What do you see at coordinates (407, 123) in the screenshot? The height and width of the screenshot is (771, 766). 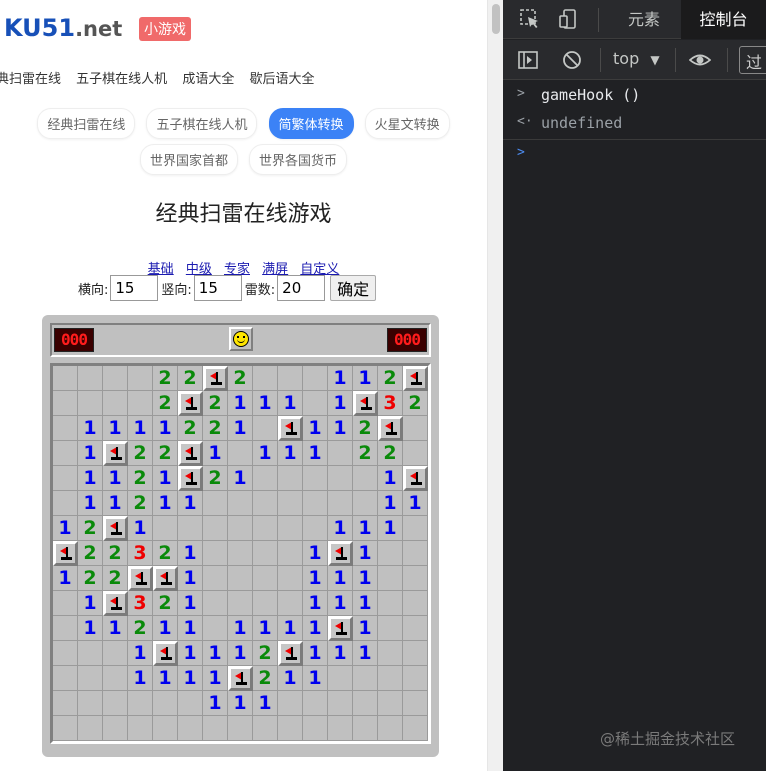 I see `pill-martian-text: 火星文转换` at bounding box center [407, 123].